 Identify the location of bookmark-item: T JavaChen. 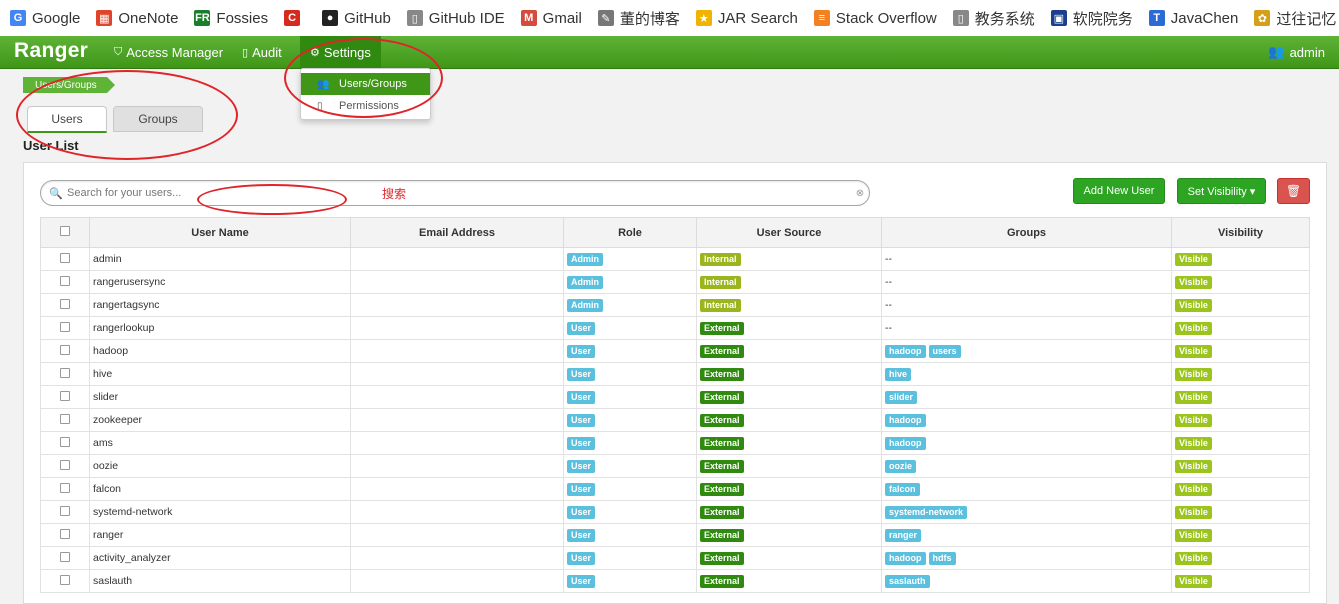
(1192, 18).